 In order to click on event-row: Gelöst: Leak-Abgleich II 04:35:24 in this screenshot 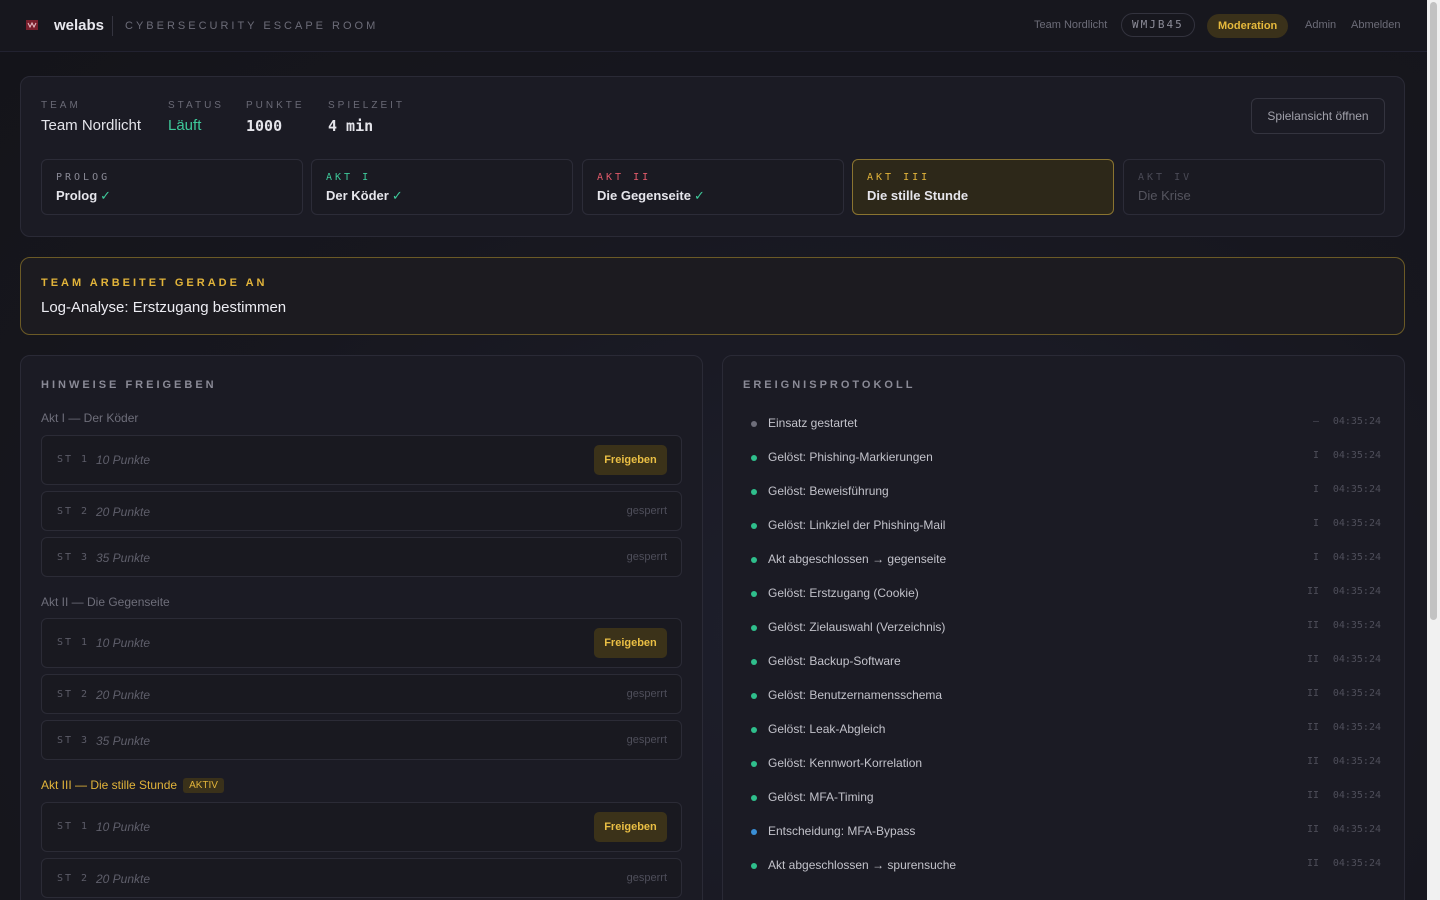, I will do `click(1066, 730)`.